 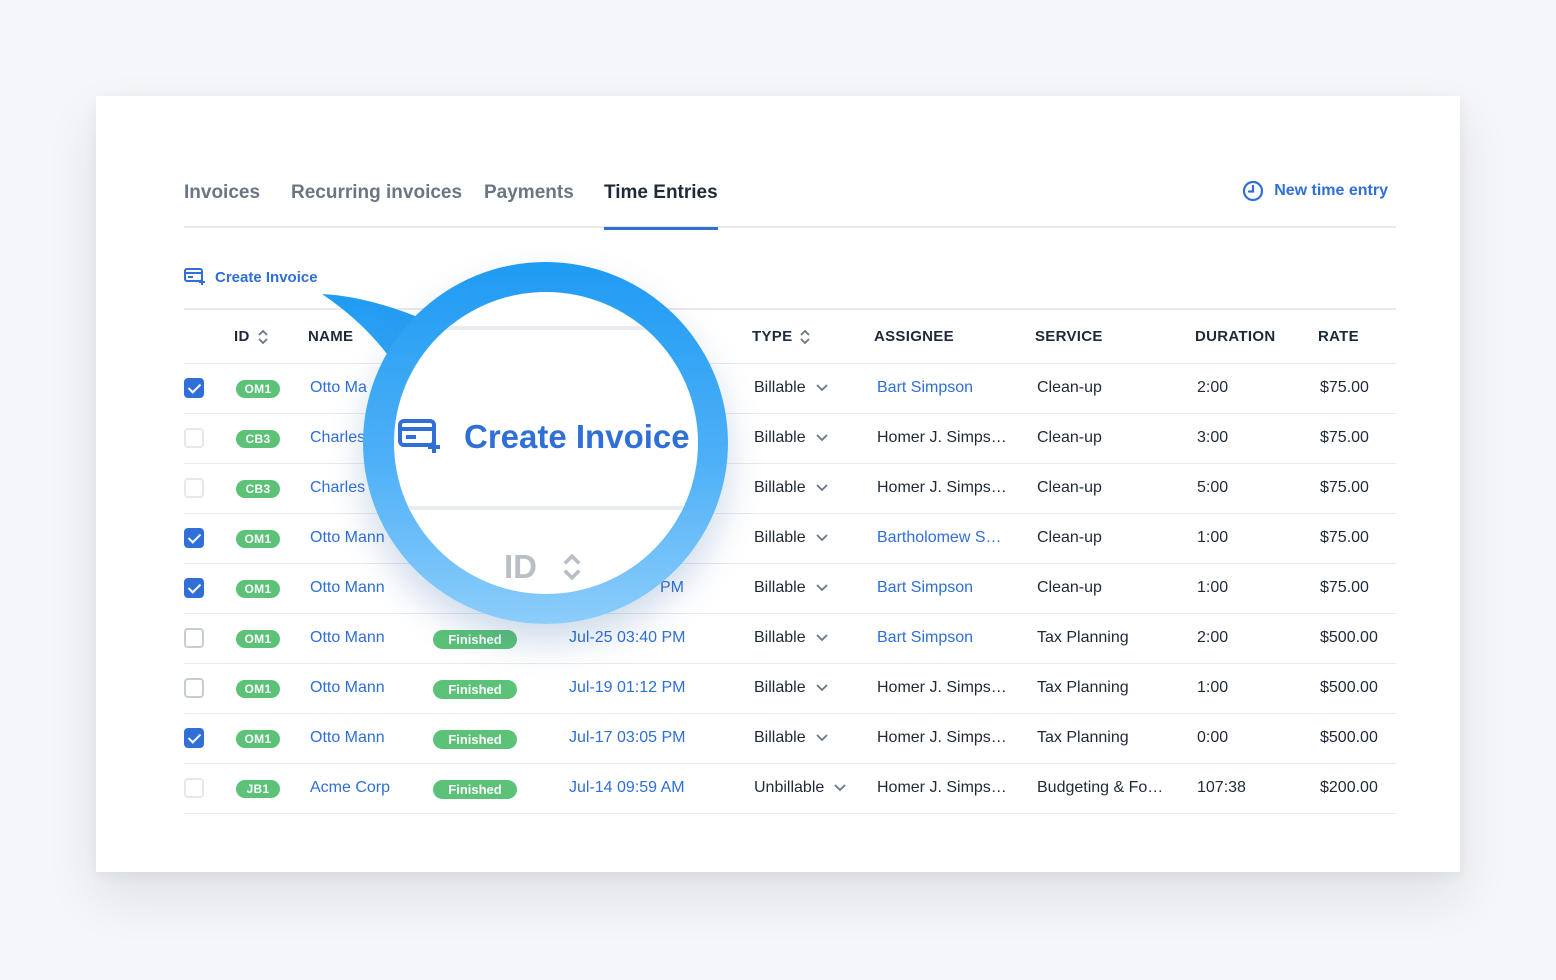 What do you see at coordinates (266, 277) in the screenshot?
I see `create-invoice-label: Create Invoice` at bounding box center [266, 277].